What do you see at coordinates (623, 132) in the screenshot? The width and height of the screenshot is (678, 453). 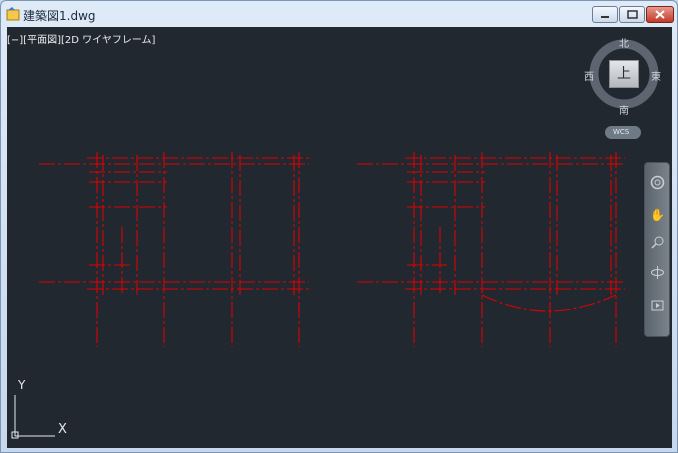 I see `wcs-menu-button: WCS` at bounding box center [623, 132].